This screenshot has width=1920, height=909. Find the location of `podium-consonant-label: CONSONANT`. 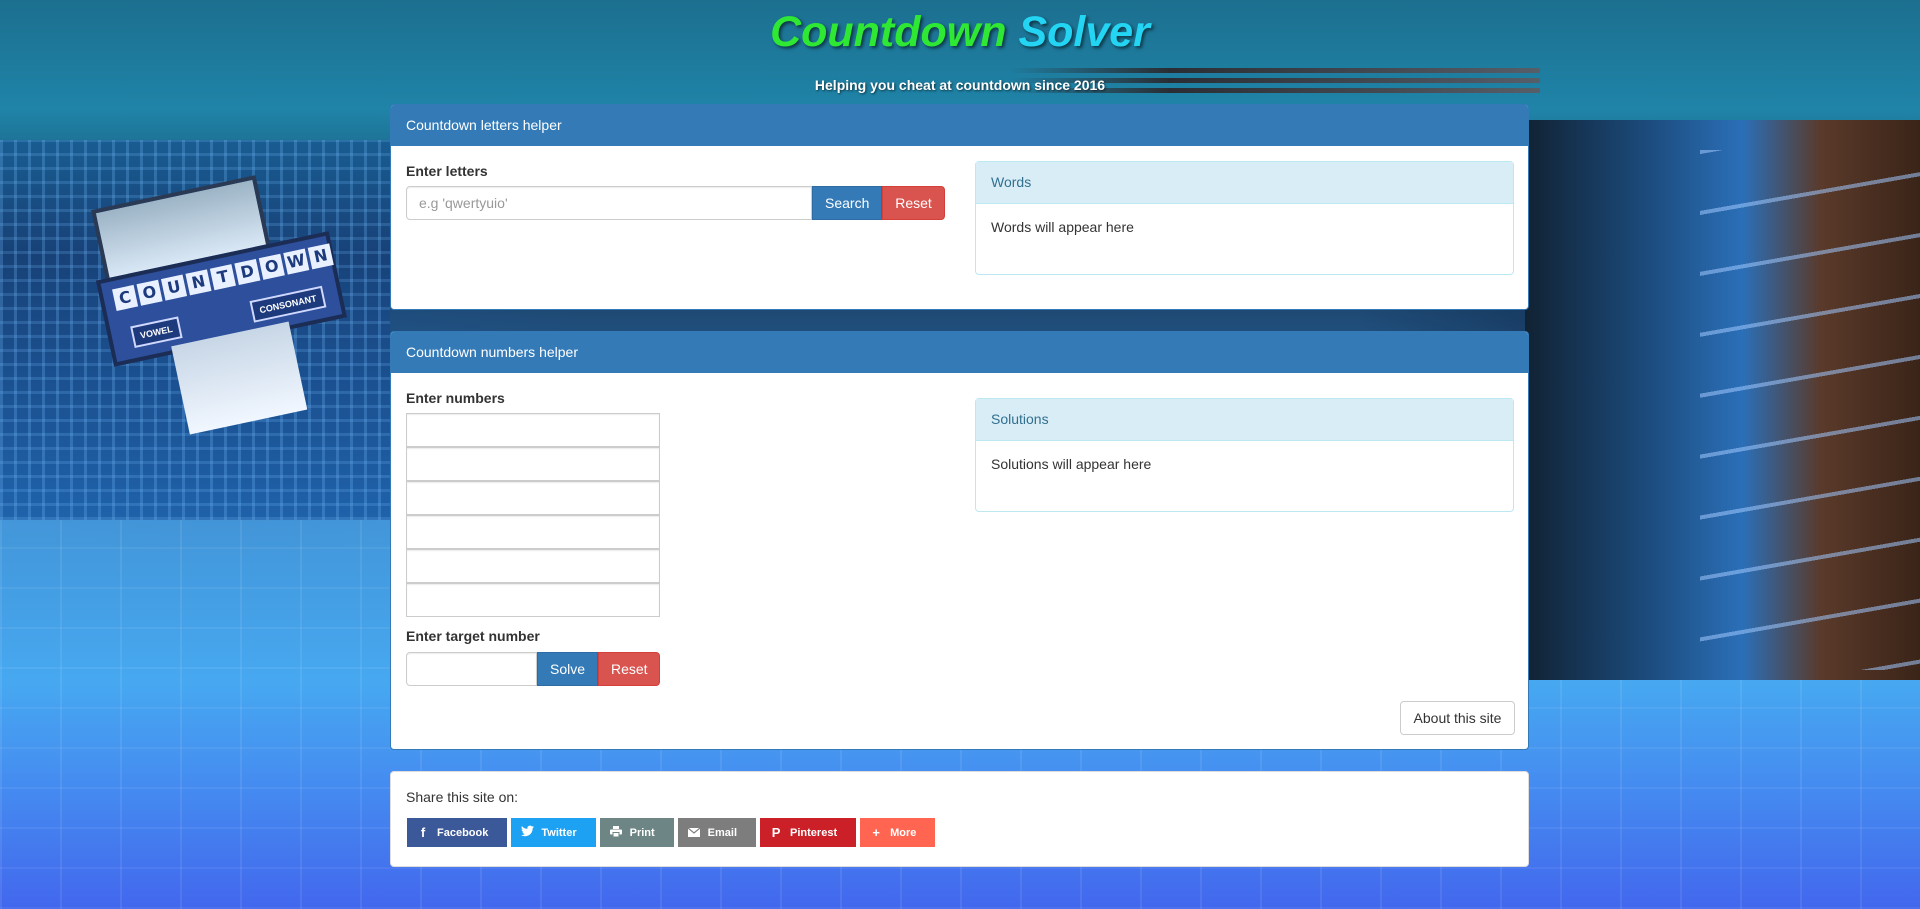

podium-consonant-label: CONSONANT is located at coordinates (288, 304).